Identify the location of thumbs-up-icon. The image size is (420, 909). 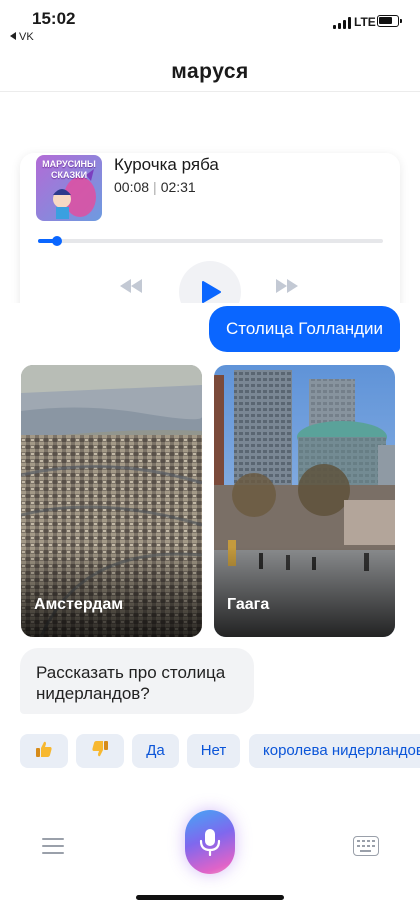
(44, 749).